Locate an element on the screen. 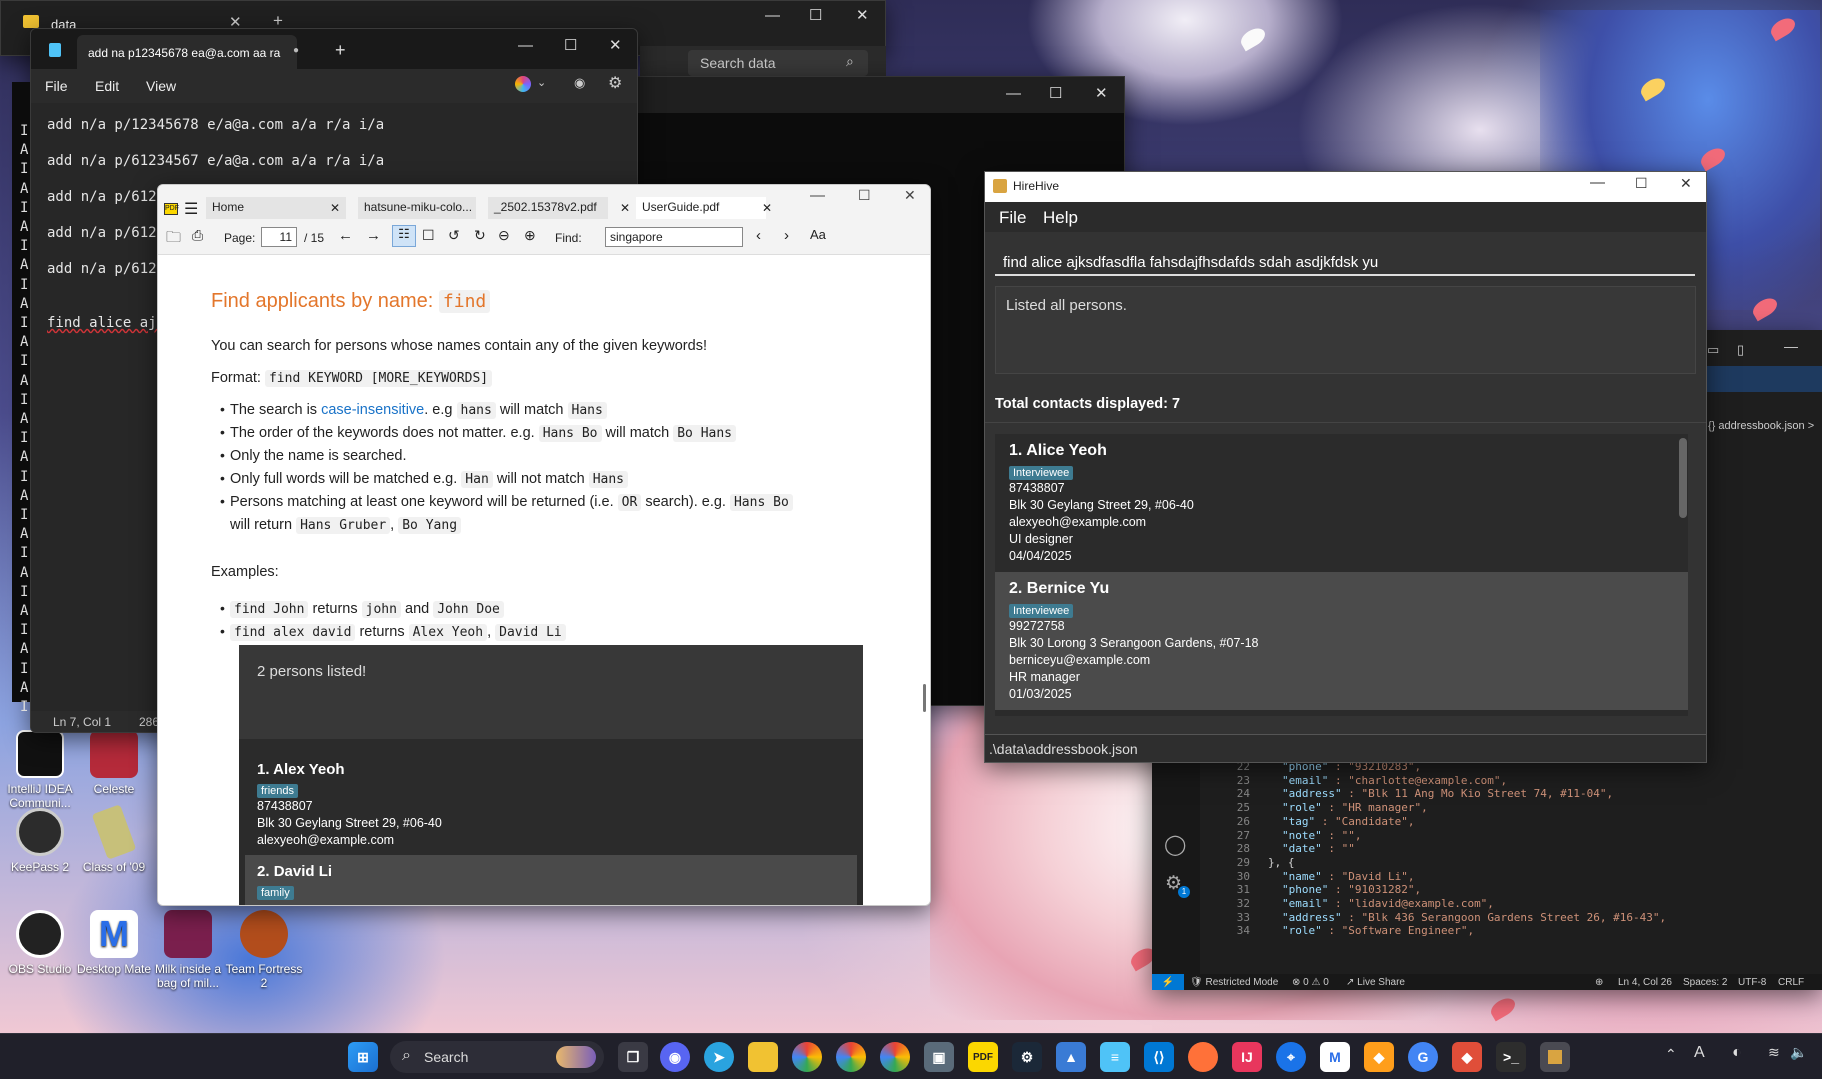 The width and height of the screenshot is (1822, 1079). accounts-icon: ◯ is located at coordinates (1175, 844).